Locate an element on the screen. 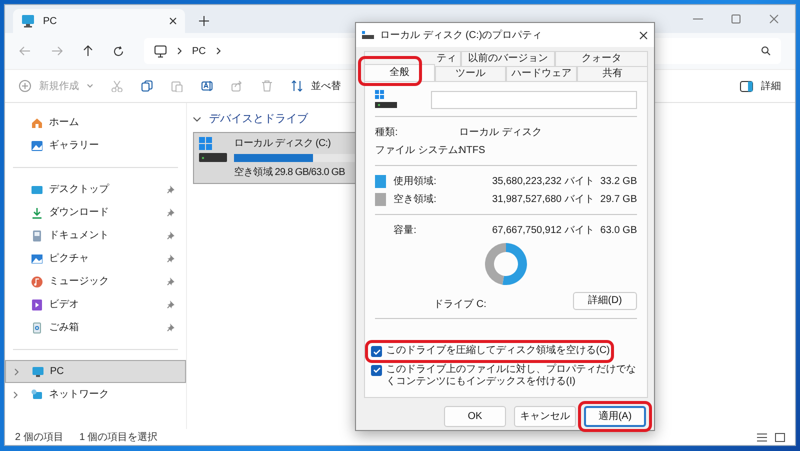 The width and height of the screenshot is (800, 451). status-text: 2 個の項目 is located at coordinates (39, 437).